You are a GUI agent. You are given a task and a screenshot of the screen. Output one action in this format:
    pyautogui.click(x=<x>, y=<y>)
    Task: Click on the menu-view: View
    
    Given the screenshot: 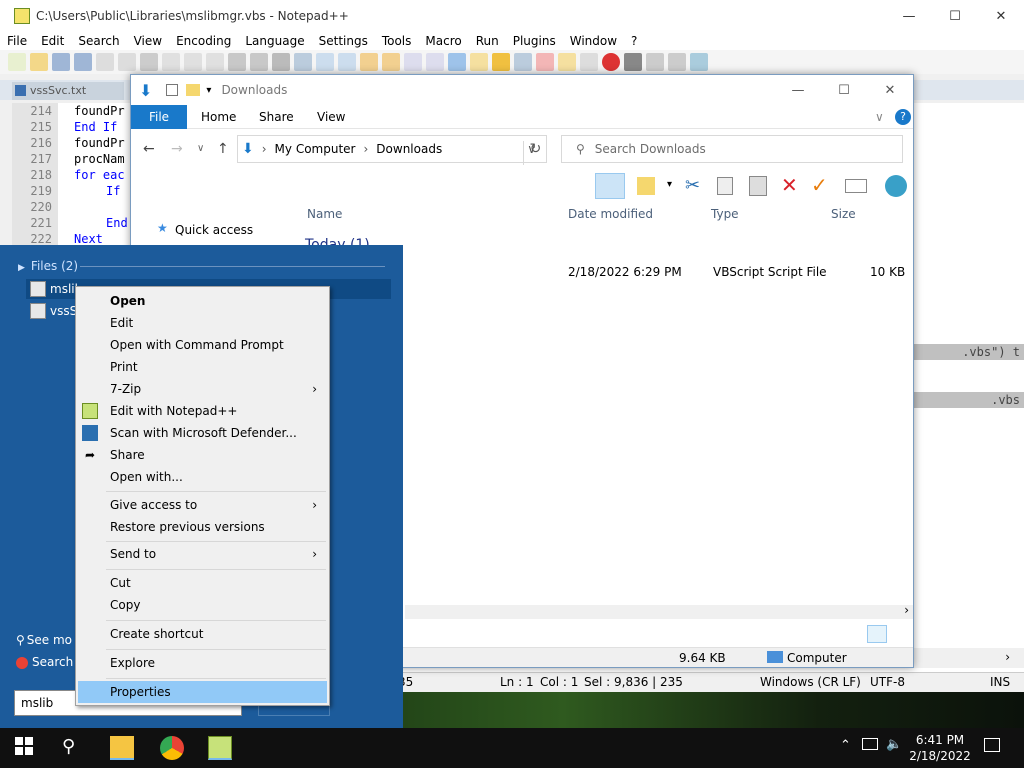 What is the action you would take?
    pyautogui.click(x=148, y=41)
    